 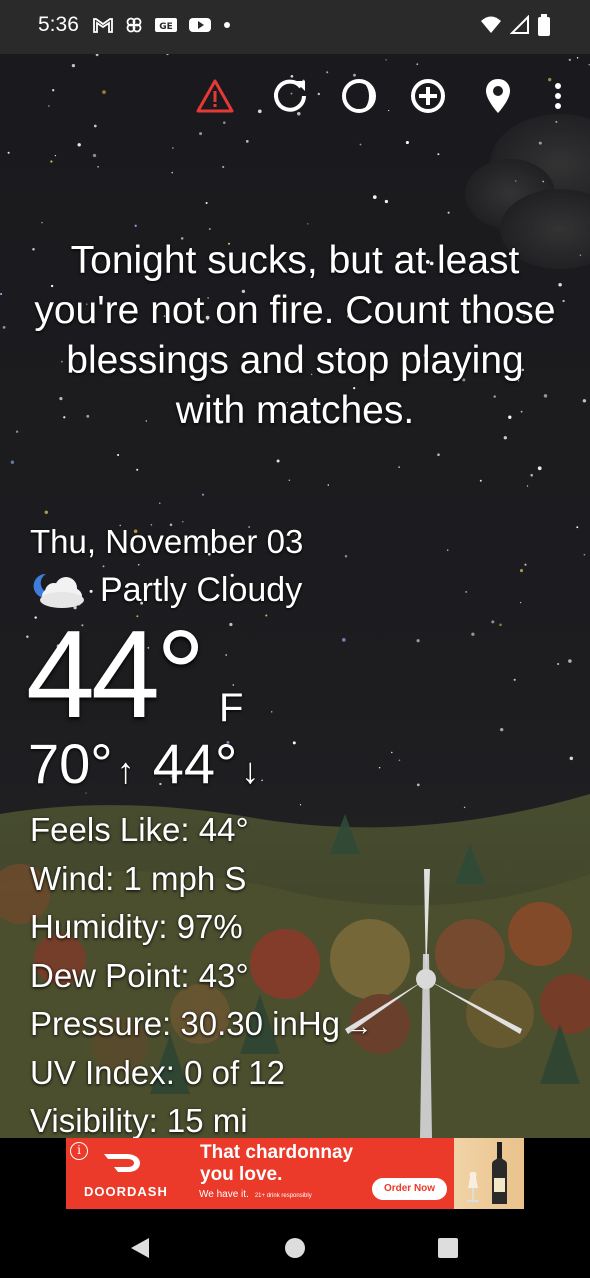 I want to click on moon-phase-button, so click(x=359, y=96).